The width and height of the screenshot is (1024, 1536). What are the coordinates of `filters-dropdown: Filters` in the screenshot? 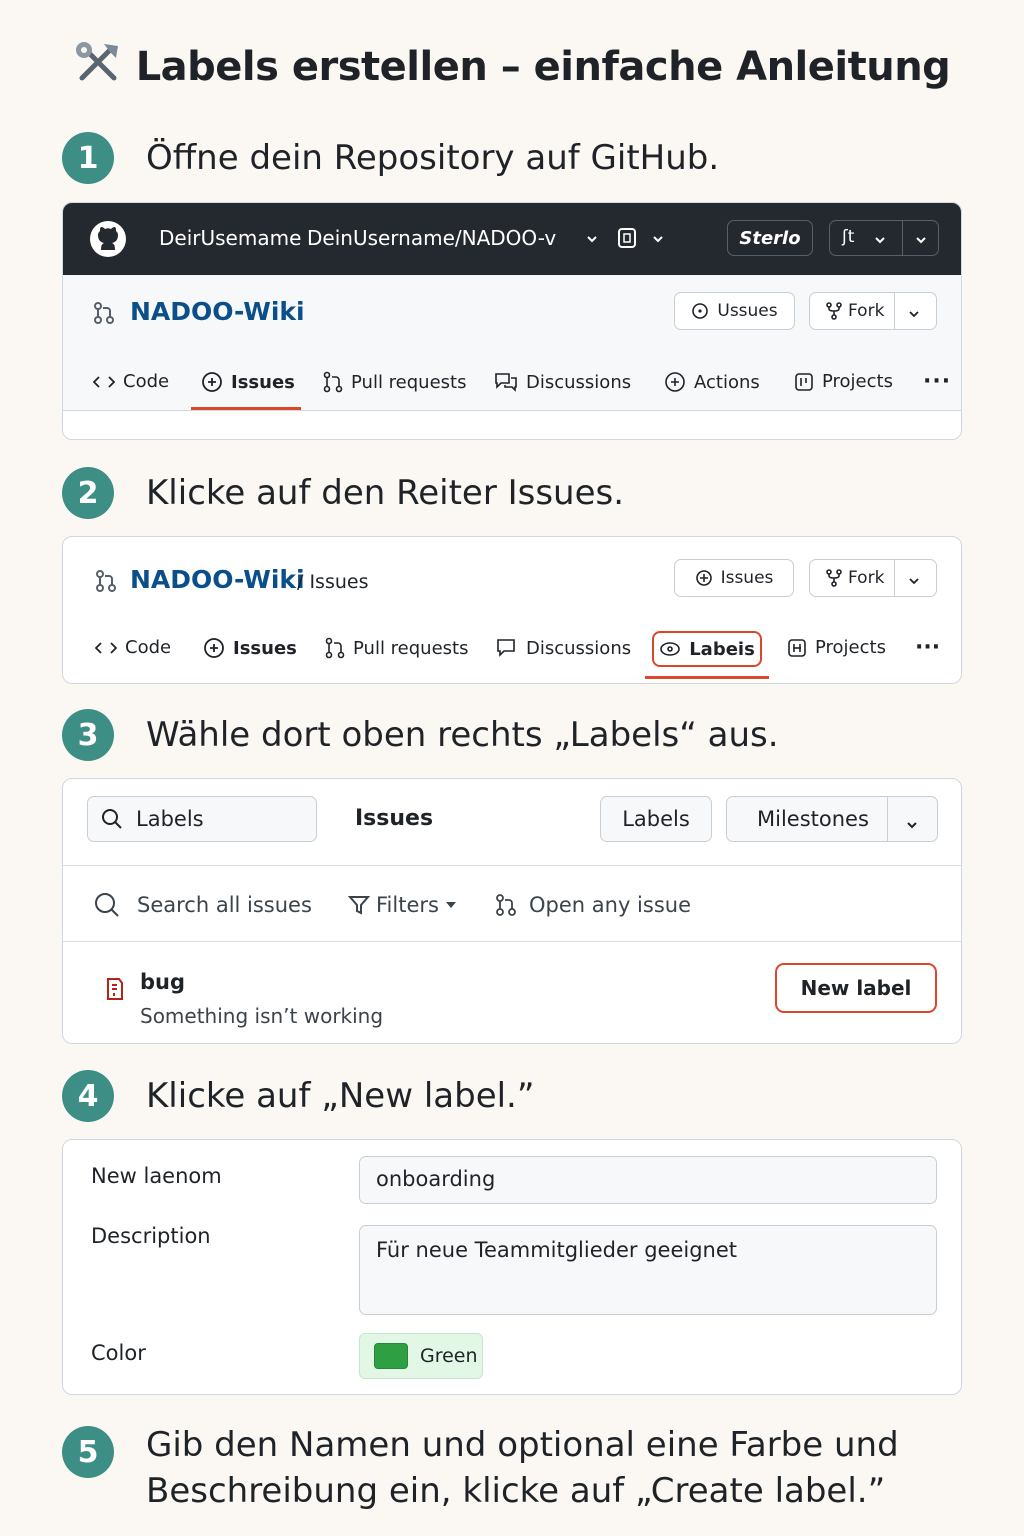 It's located at (402, 905).